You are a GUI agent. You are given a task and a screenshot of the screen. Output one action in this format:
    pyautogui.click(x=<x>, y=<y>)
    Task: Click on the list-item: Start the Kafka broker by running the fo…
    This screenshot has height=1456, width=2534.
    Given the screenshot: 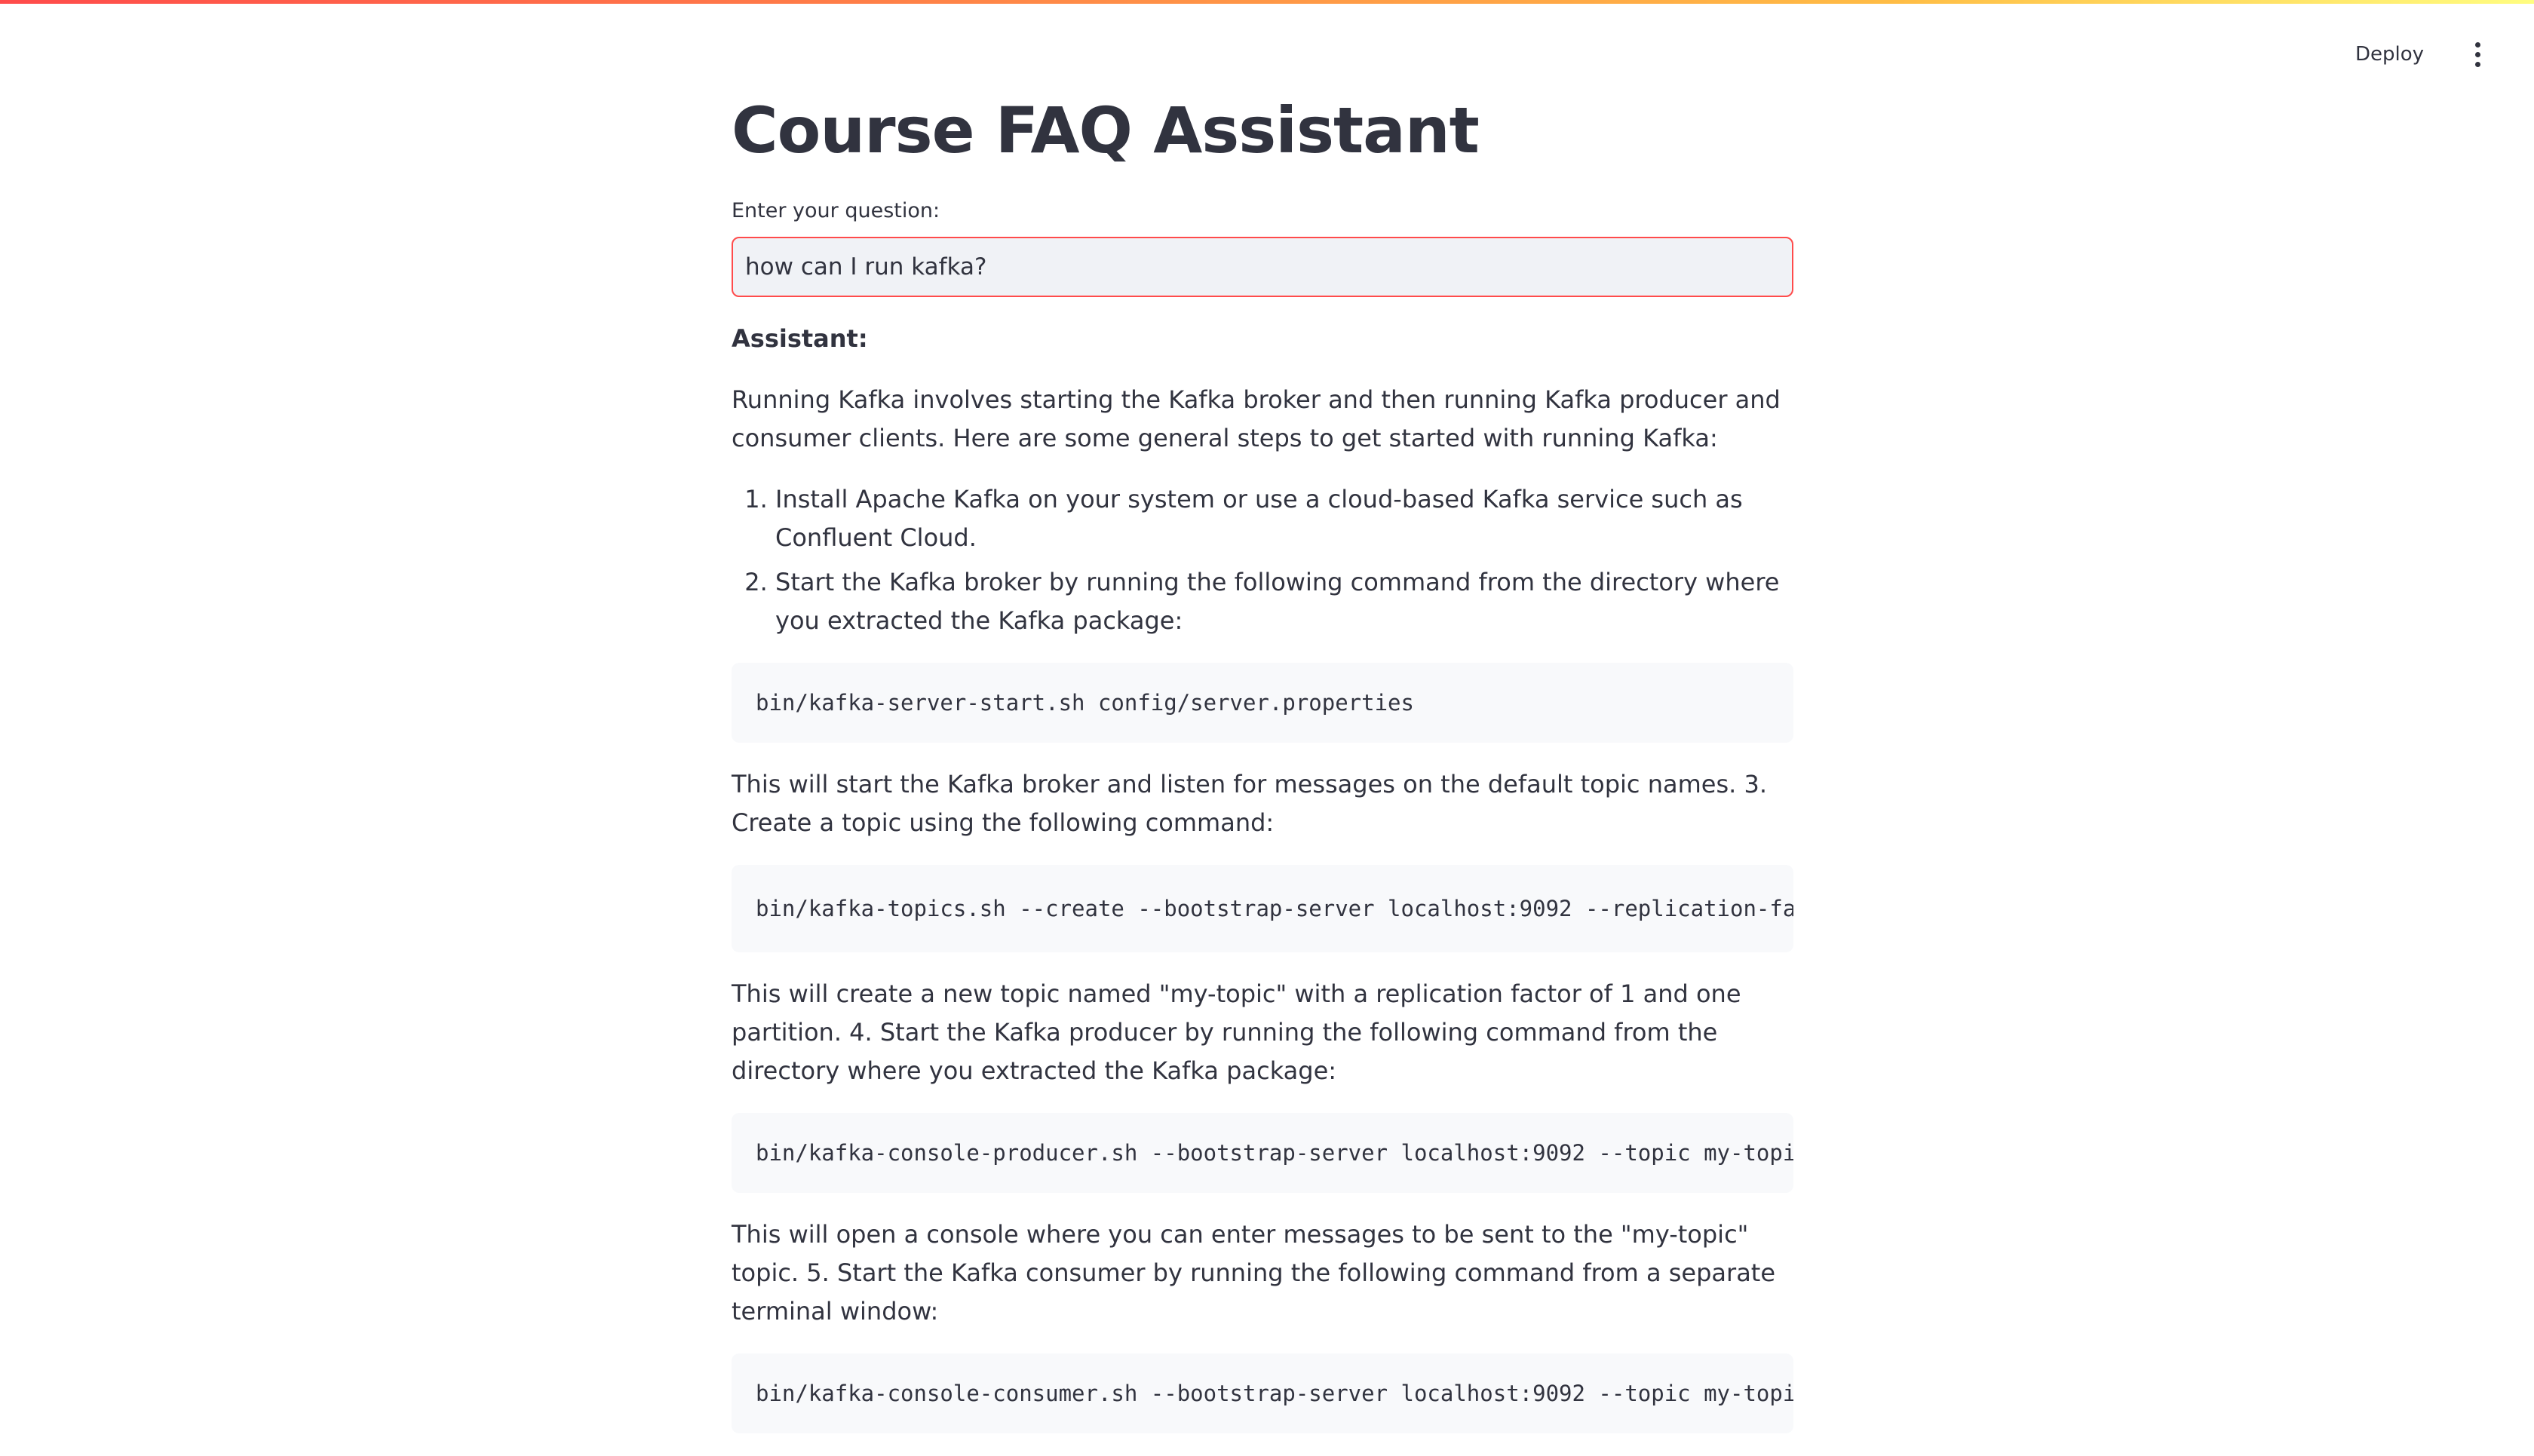 What is the action you would take?
    pyautogui.click(x=1284, y=601)
    